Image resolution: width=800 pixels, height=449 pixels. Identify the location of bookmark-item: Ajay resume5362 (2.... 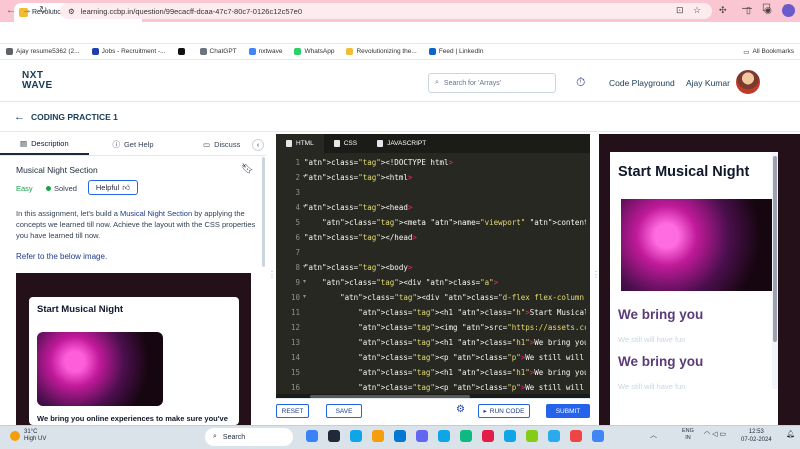
(43, 51).